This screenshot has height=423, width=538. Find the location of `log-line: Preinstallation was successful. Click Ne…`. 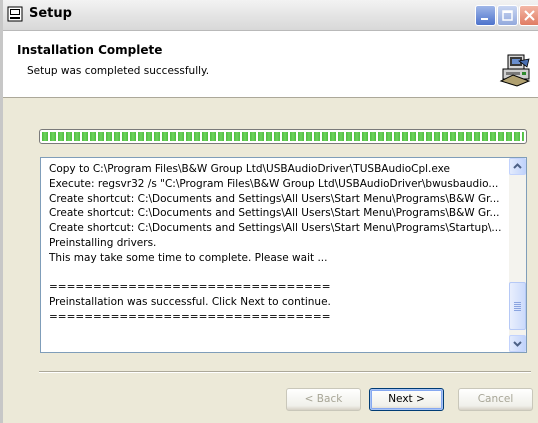

log-line: Preinstallation was successful. Click Ne… is located at coordinates (190, 302).